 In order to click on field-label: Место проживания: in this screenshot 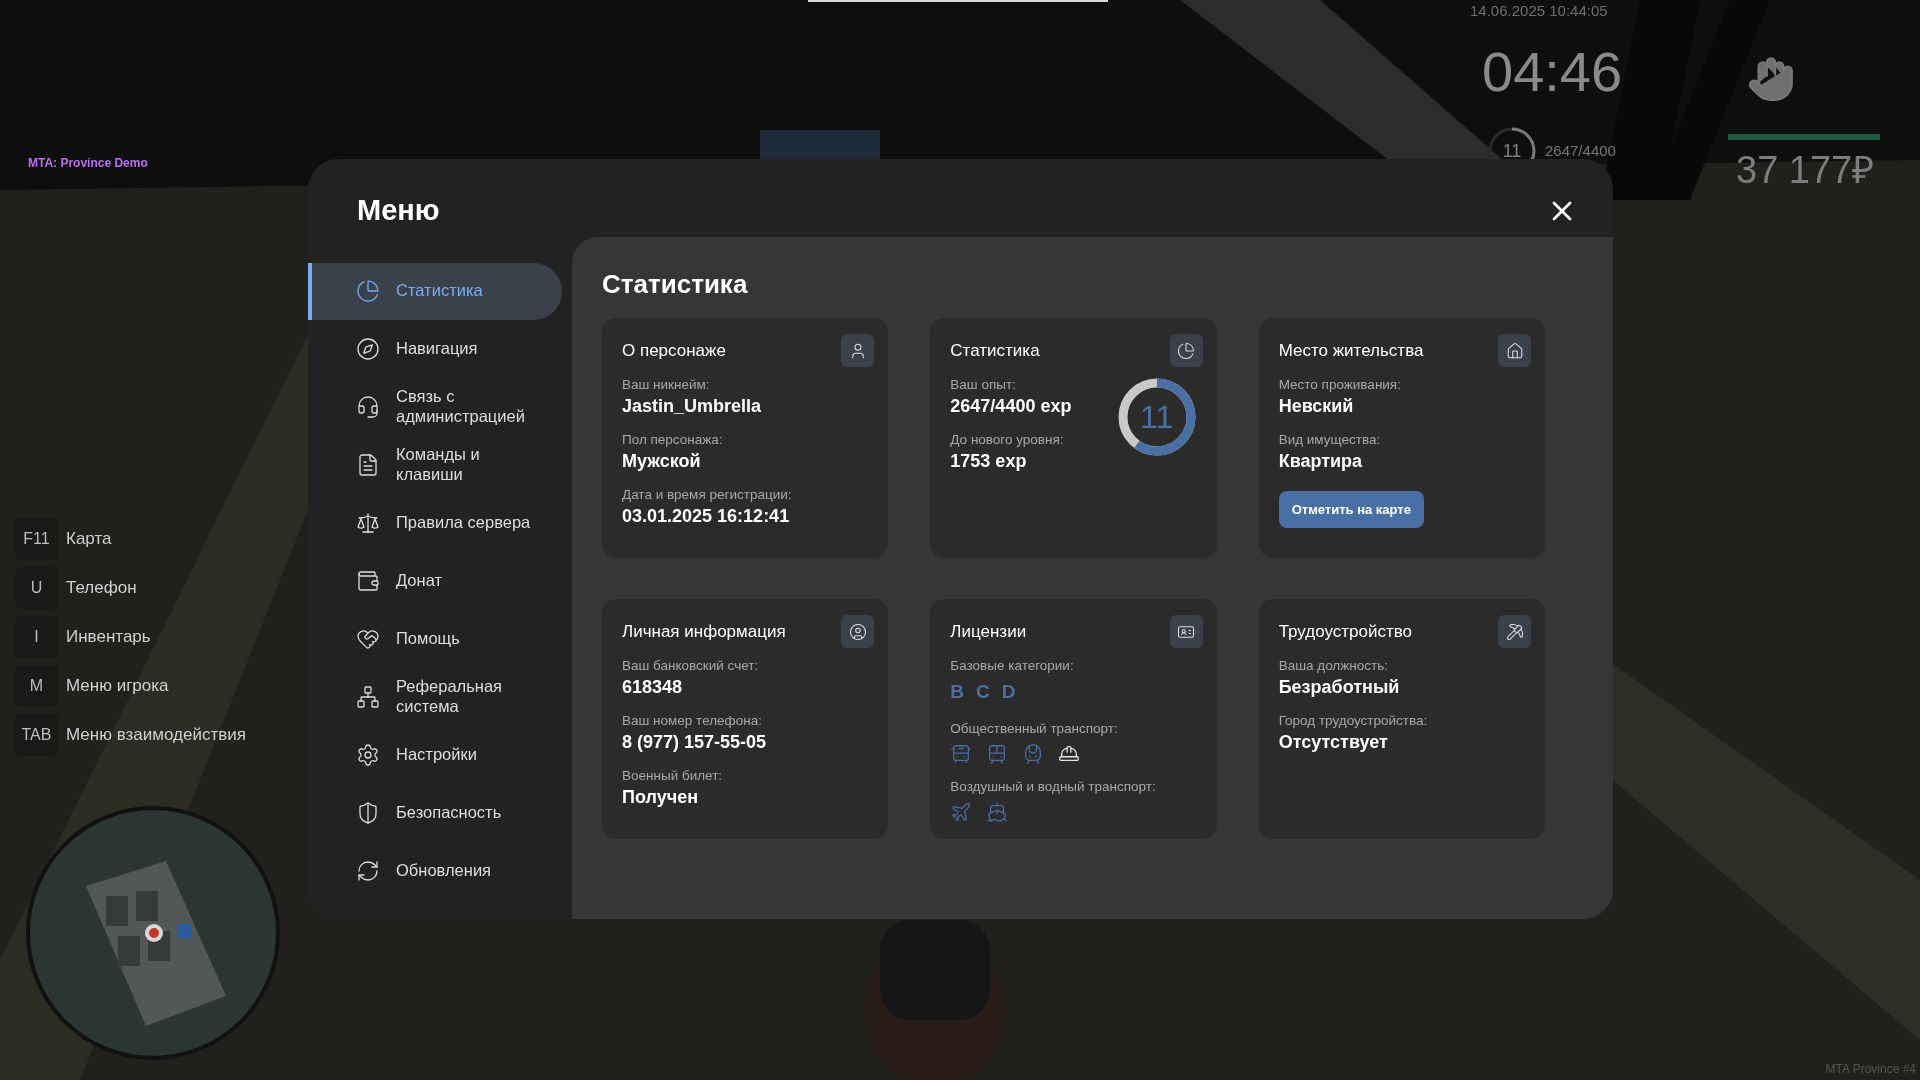, I will do `click(1340, 385)`.